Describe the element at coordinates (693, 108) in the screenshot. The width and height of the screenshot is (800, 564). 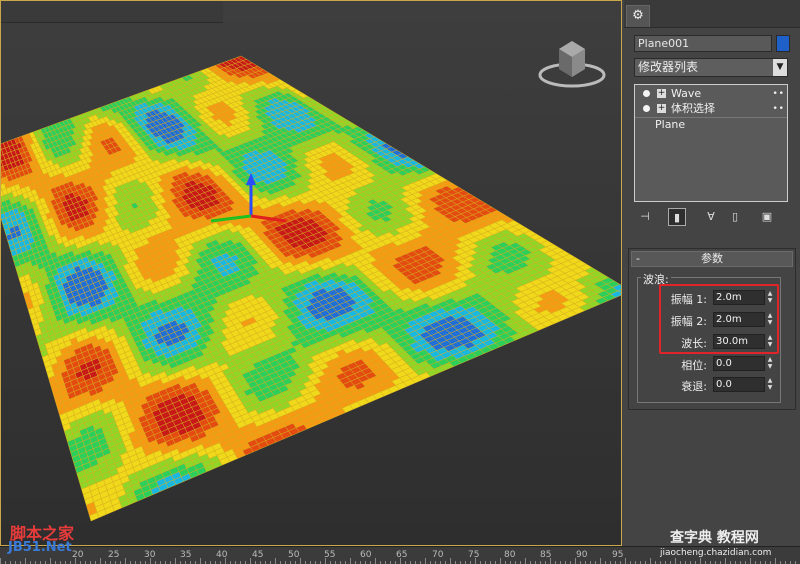
I see `stack-item-label: 体积选择` at that location.